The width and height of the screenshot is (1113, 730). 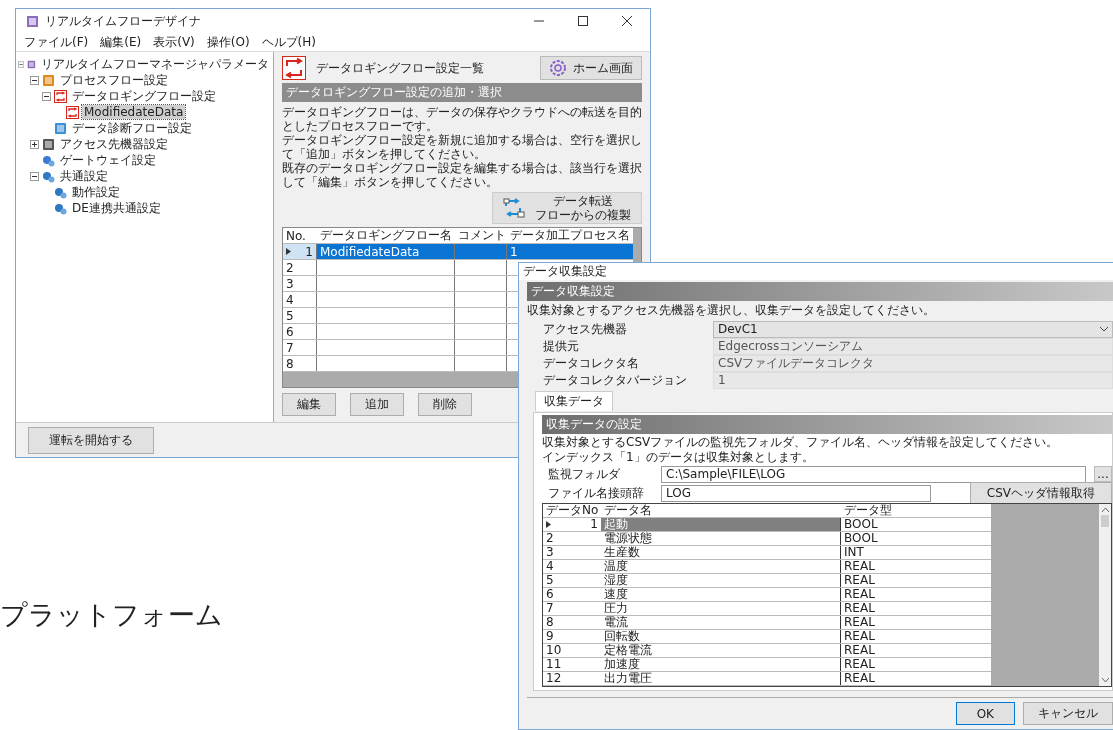 I want to click on table-cell: 湿度, so click(x=721, y=580).